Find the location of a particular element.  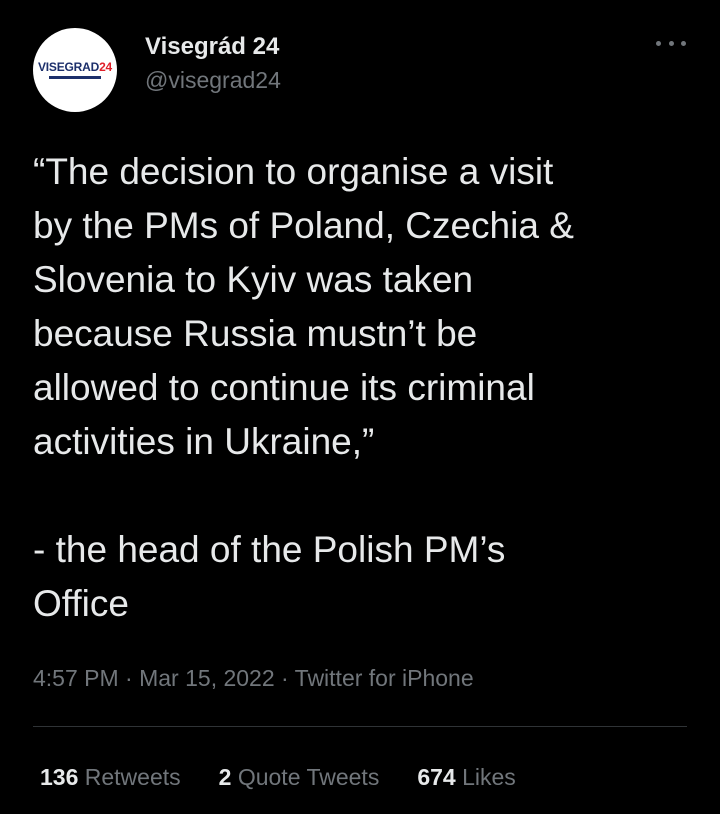

quotes-label: Quote Tweets is located at coordinates (308, 777).